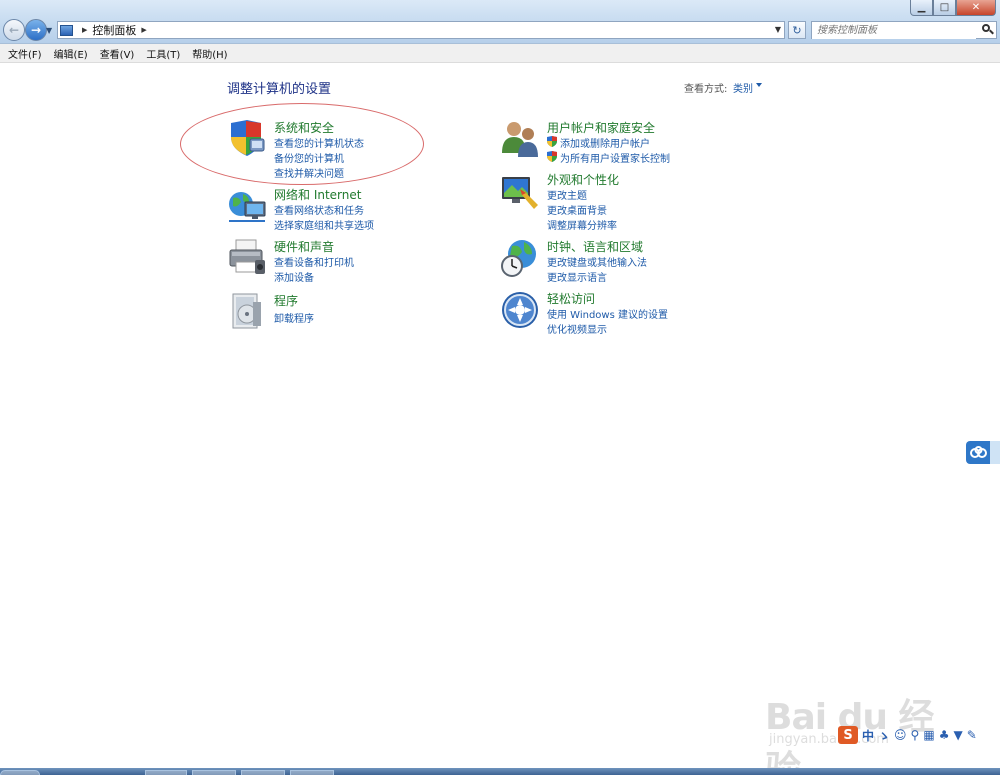 The height and width of the screenshot is (775, 1000). What do you see at coordinates (66, 30) in the screenshot?
I see `control-panel-icon` at bounding box center [66, 30].